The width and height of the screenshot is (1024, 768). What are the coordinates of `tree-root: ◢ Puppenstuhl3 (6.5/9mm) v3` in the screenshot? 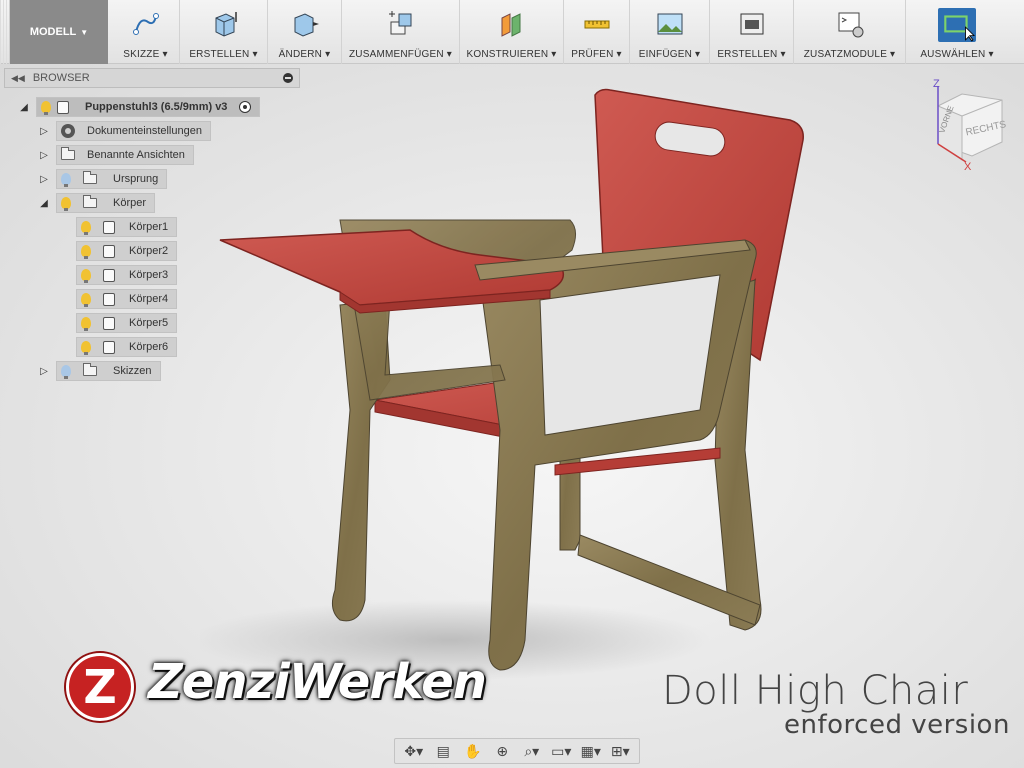 It's located at (139, 107).